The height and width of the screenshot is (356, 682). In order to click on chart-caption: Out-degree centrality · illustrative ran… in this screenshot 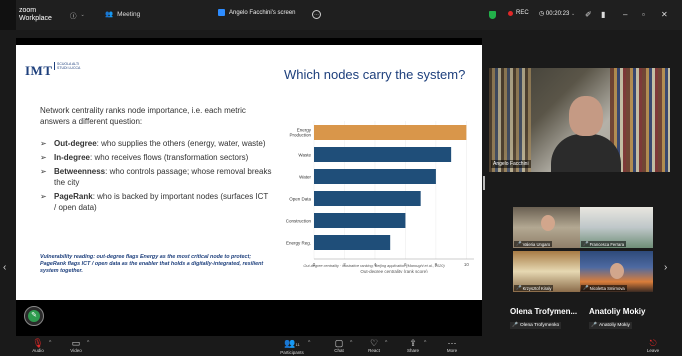, I will do `click(374, 266)`.